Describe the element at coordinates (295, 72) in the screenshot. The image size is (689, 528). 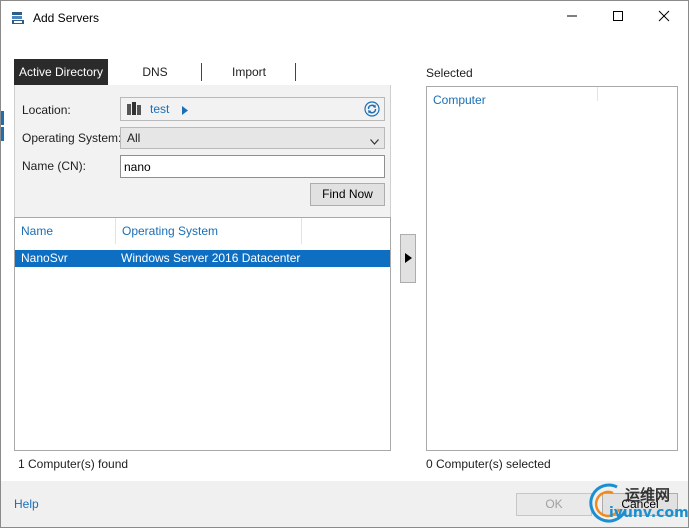
I see `tab-separator` at that location.